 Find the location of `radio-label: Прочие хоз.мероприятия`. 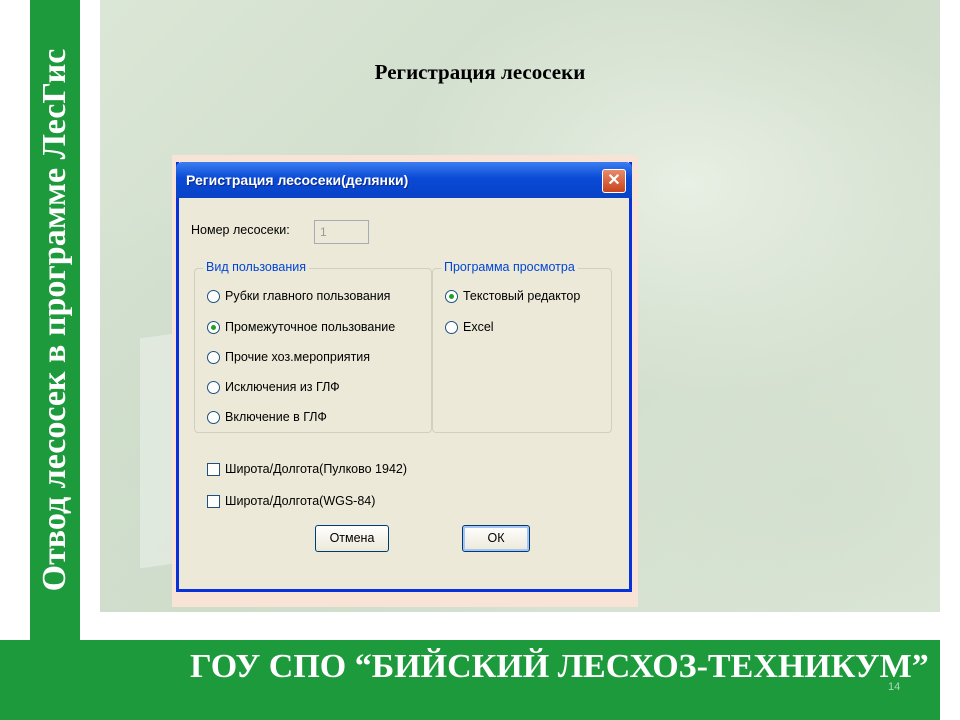

radio-label: Прочие хоз.мероприятия is located at coordinates (298, 357).